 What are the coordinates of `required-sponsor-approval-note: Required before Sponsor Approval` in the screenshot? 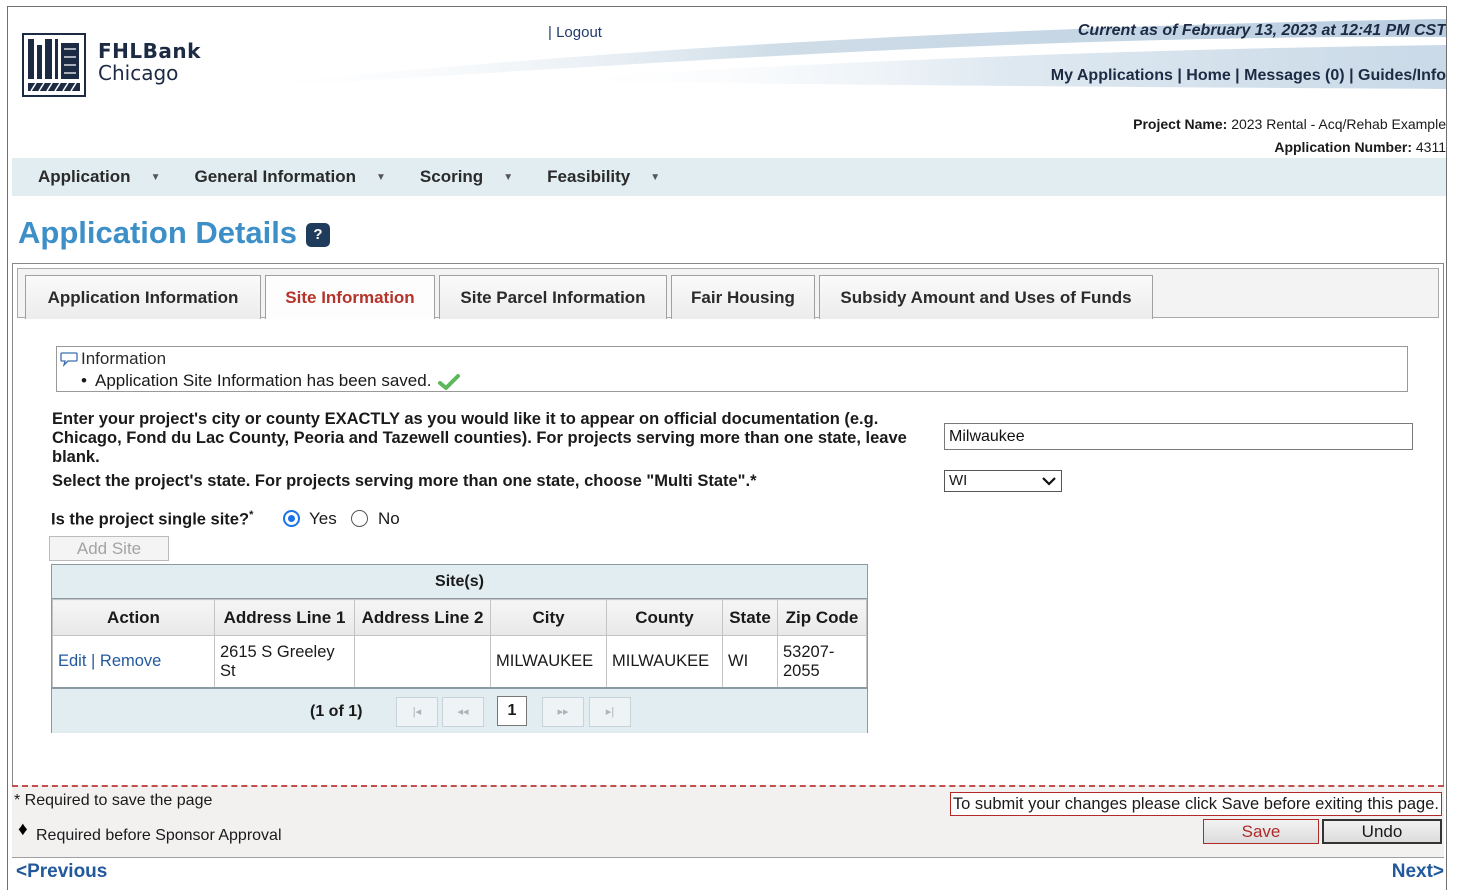 It's located at (159, 835).